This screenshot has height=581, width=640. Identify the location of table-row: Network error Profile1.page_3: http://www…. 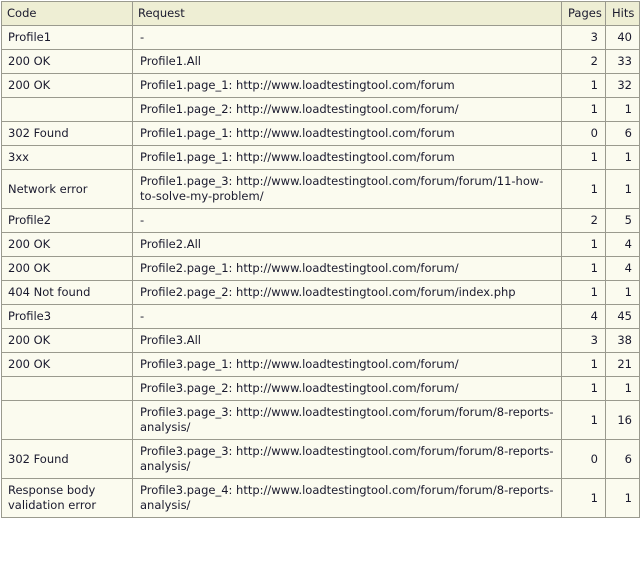
(320, 189).